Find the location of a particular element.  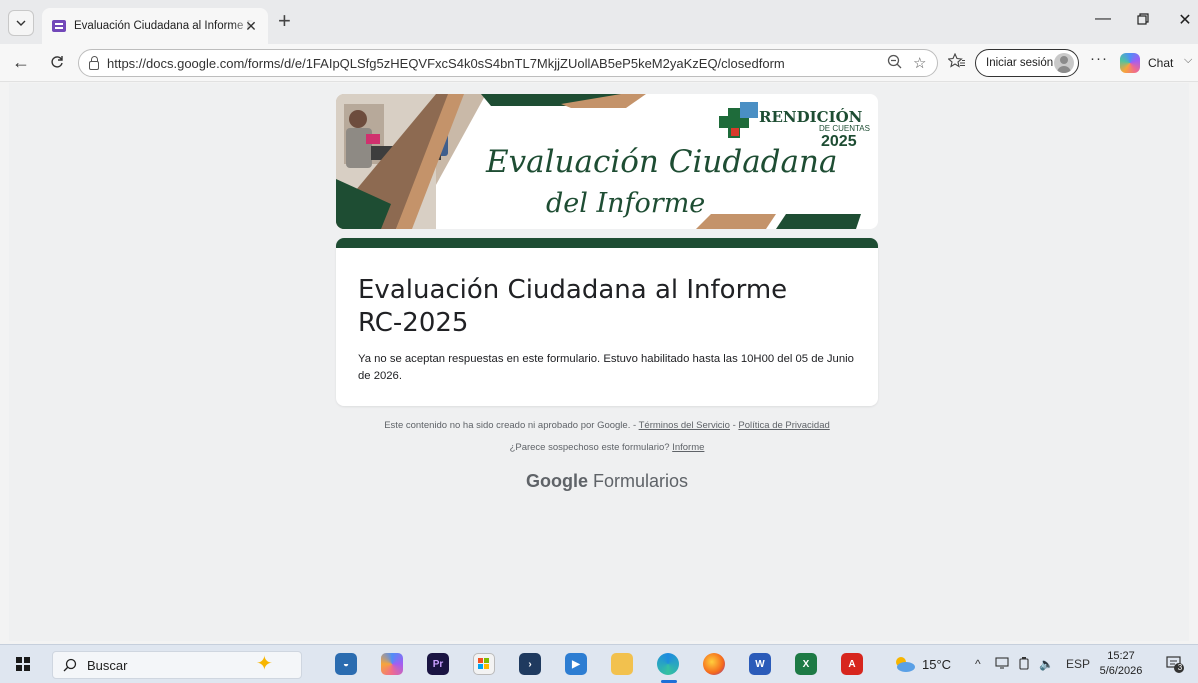

signin-label: Iniciar sesión is located at coordinates (1020, 63).